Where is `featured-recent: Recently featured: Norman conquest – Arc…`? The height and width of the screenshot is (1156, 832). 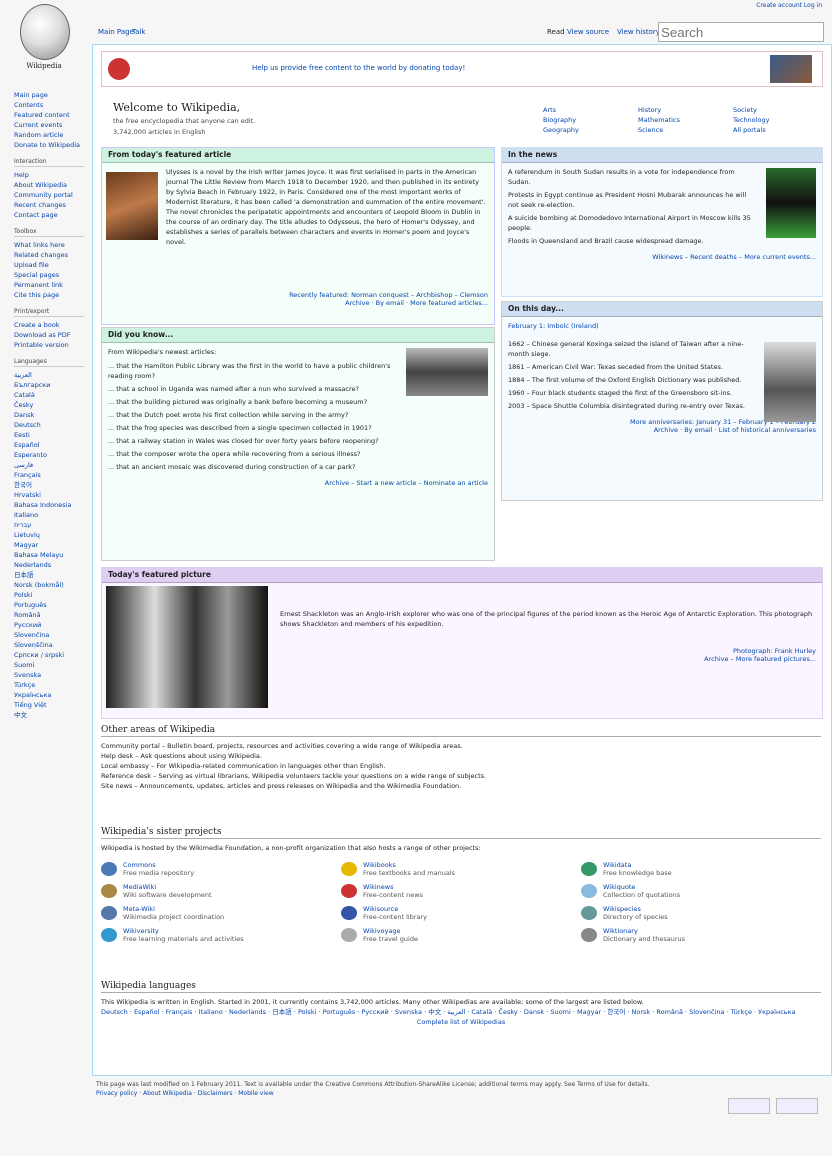
featured-recent: Recently featured: Norman conquest – Arc… is located at coordinates (298, 295).